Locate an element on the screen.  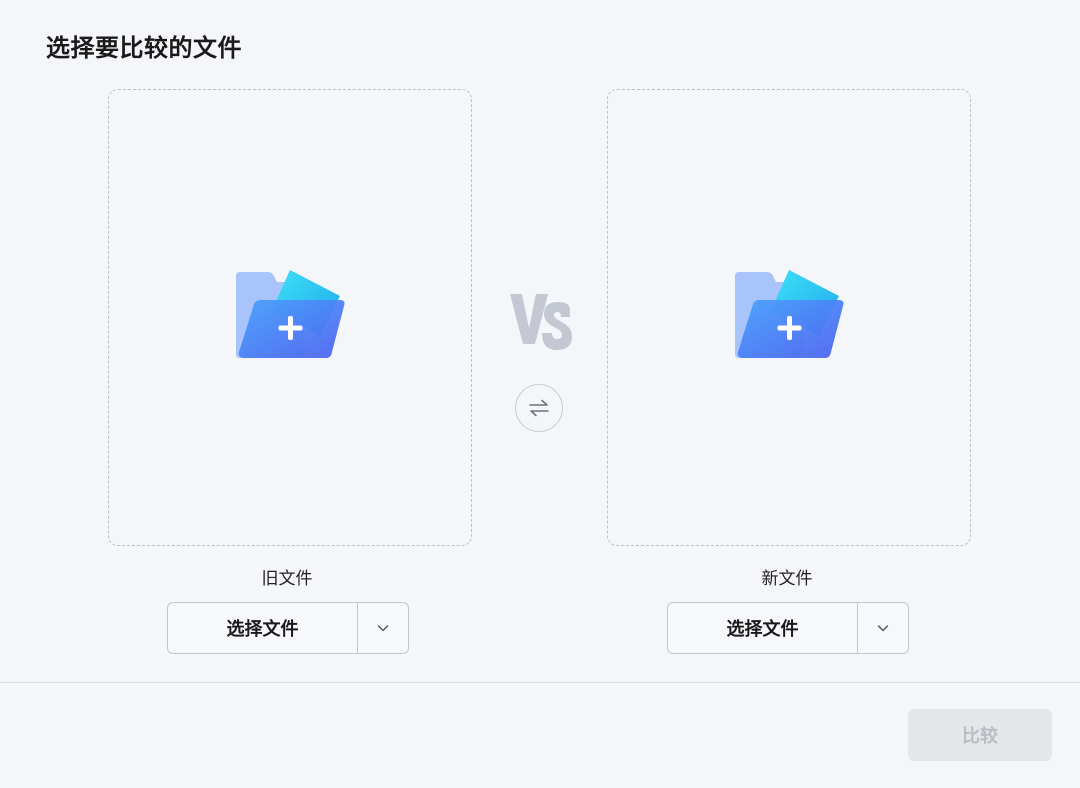
old-file-select-group: 选择文件 is located at coordinates (288, 628).